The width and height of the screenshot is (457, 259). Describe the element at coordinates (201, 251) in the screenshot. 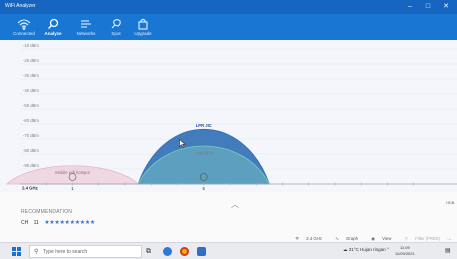

I see `wifi-analyzer-taskbar-icon` at that location.